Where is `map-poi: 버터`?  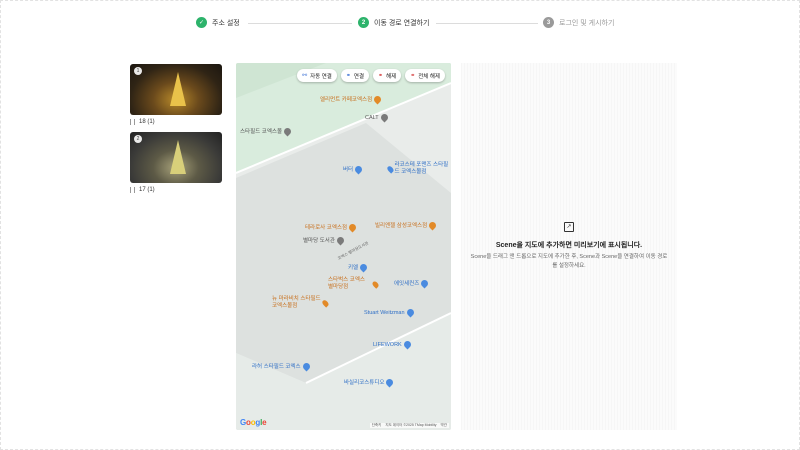 map-poi: 버터 is located at coordinates (353, 169).